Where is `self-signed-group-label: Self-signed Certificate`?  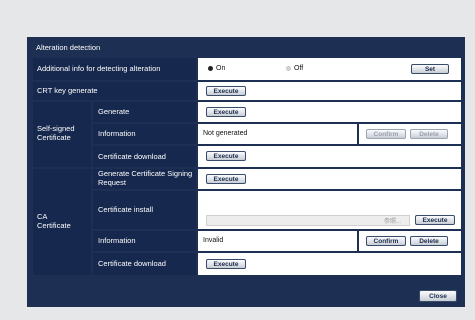
self-signed-group-label: Self-signed Certificate is located at coordinates (56, 133).